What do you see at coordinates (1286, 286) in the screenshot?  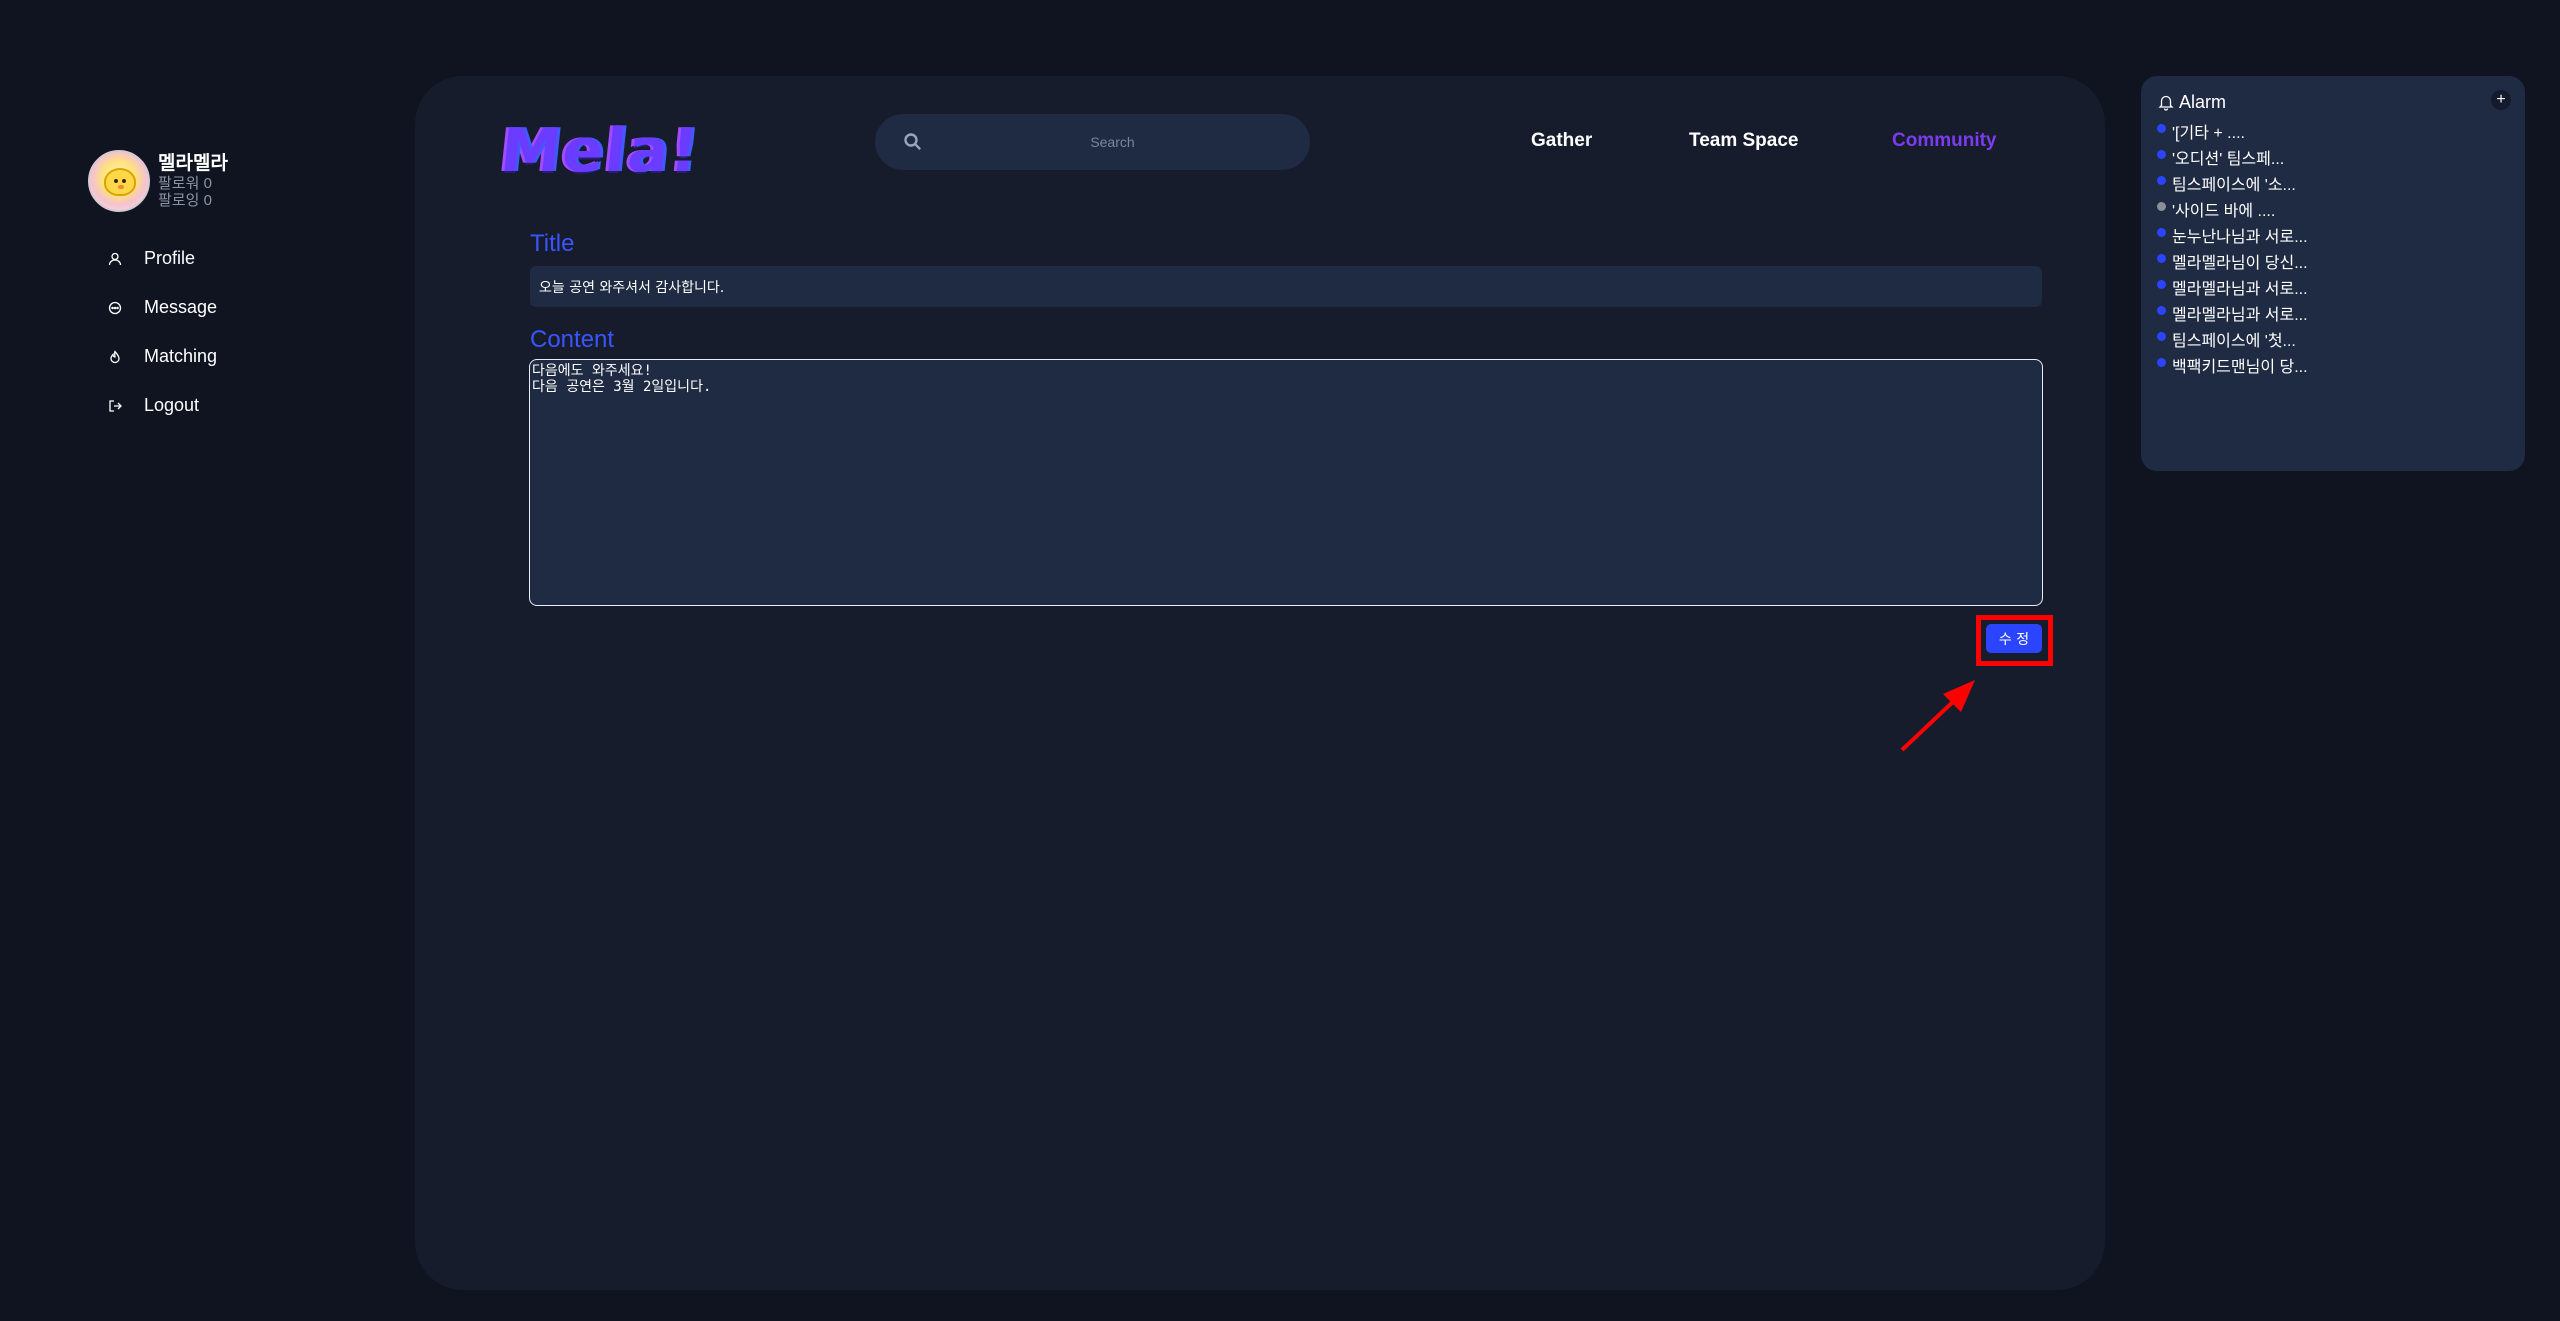 I see `title-input` at bounding box center [1286, 286].